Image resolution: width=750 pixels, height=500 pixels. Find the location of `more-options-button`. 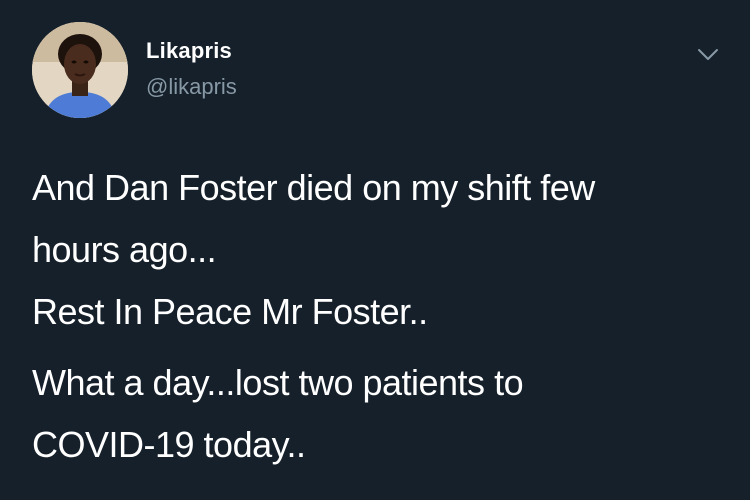

more-options-button is located at coordinates (708, 55).